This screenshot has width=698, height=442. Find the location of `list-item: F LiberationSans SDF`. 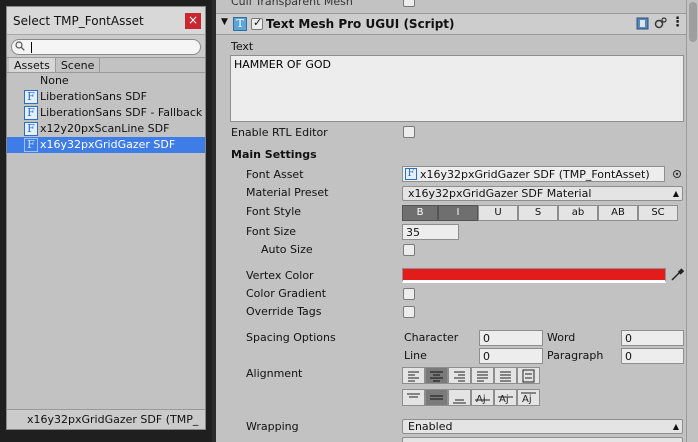

list-item: F LiberationSans SDF is located at coordinates (106, 97).